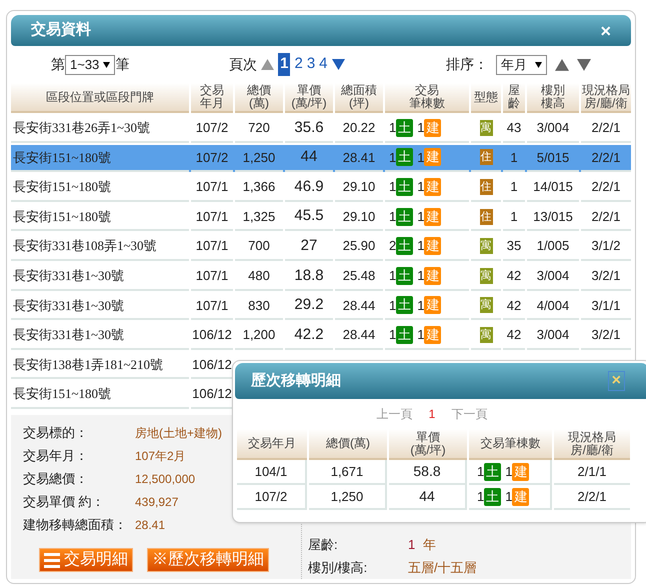 The image size is (646, 587). I want to click on detail-value: 房地(土地+建物), so click(178, 433).